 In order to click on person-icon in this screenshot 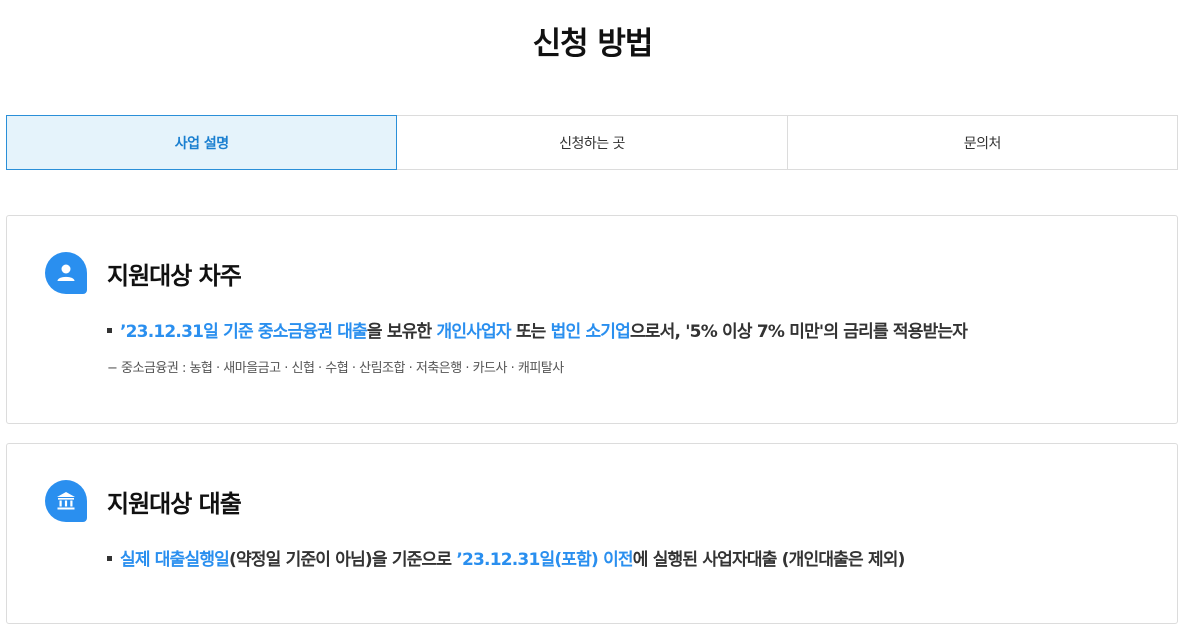, I will do `click(66, 273)`.